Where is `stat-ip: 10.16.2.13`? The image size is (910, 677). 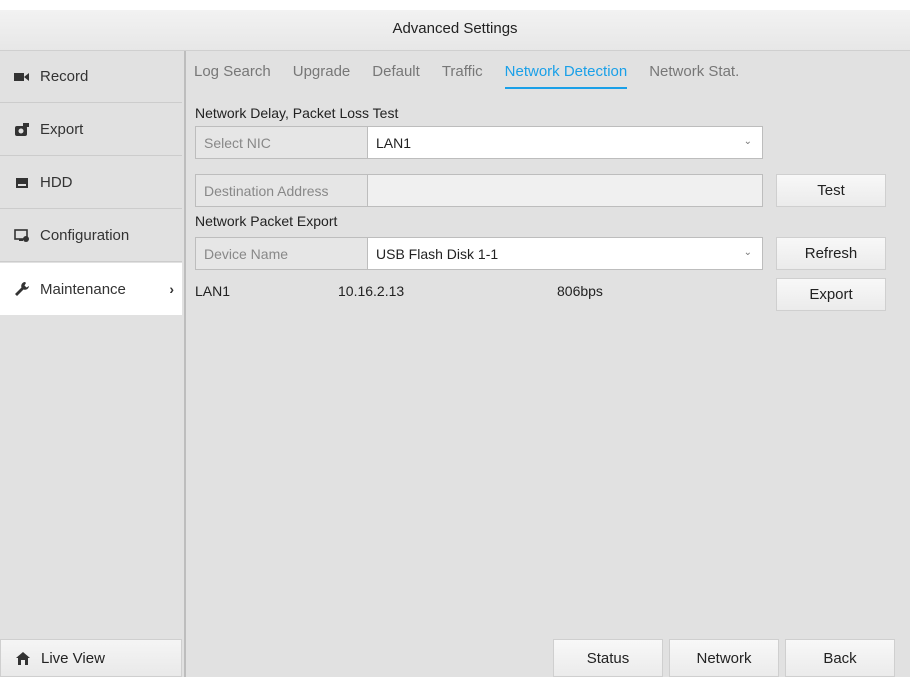
stat-ip: 10.16.2.13 is located at coordinates (371, 291).